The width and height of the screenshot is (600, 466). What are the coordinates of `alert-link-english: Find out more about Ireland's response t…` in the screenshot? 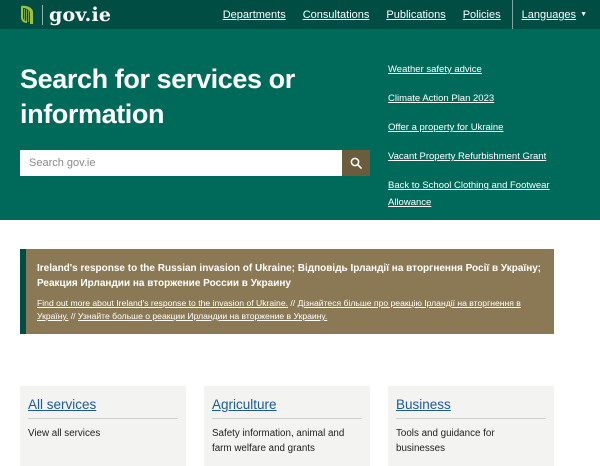 It's located at (162, 303).